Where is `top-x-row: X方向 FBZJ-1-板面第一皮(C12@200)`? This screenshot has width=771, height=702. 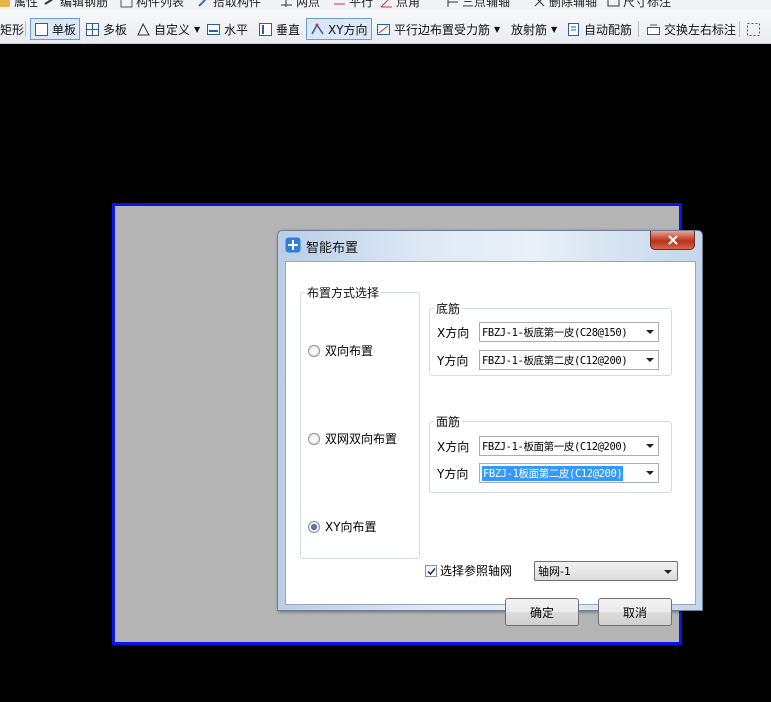
top-x-row: X方向 FBZJ-1-板面第一皮(C12@200) is located at coordinates (548, 446).